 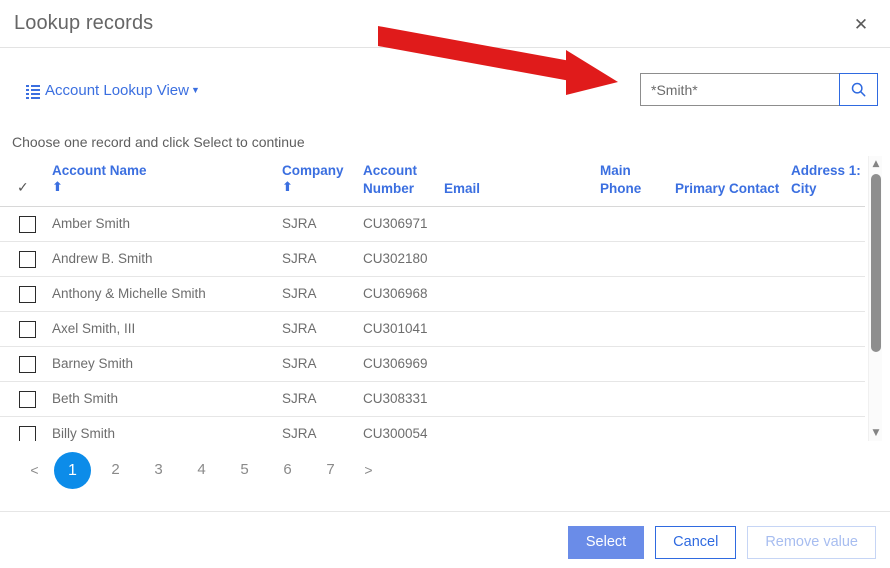 I want to click on pagination-page-2: 2, so click(x=115, y=470).